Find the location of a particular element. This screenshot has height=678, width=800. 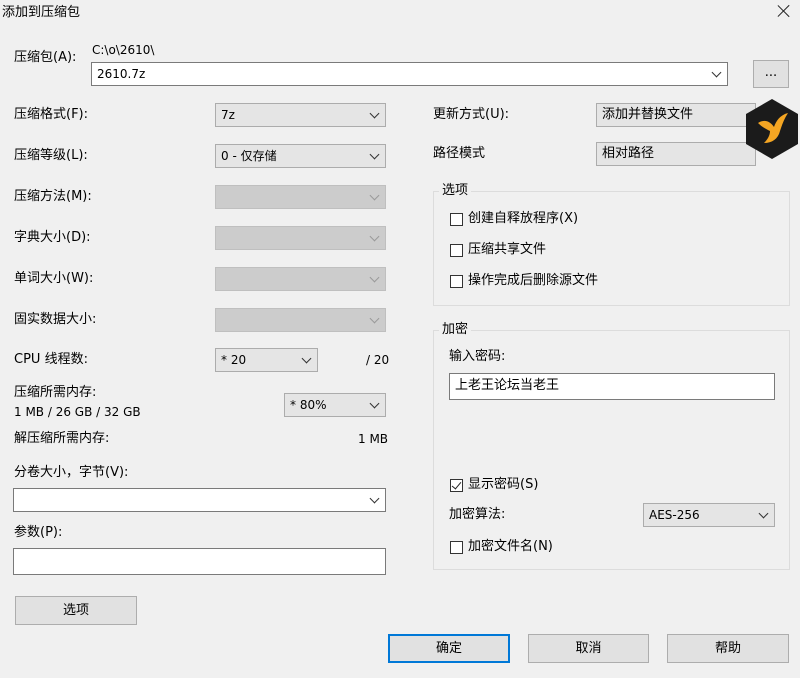

level-label: 压缩等级(L): is located at coordinates (51, 155).